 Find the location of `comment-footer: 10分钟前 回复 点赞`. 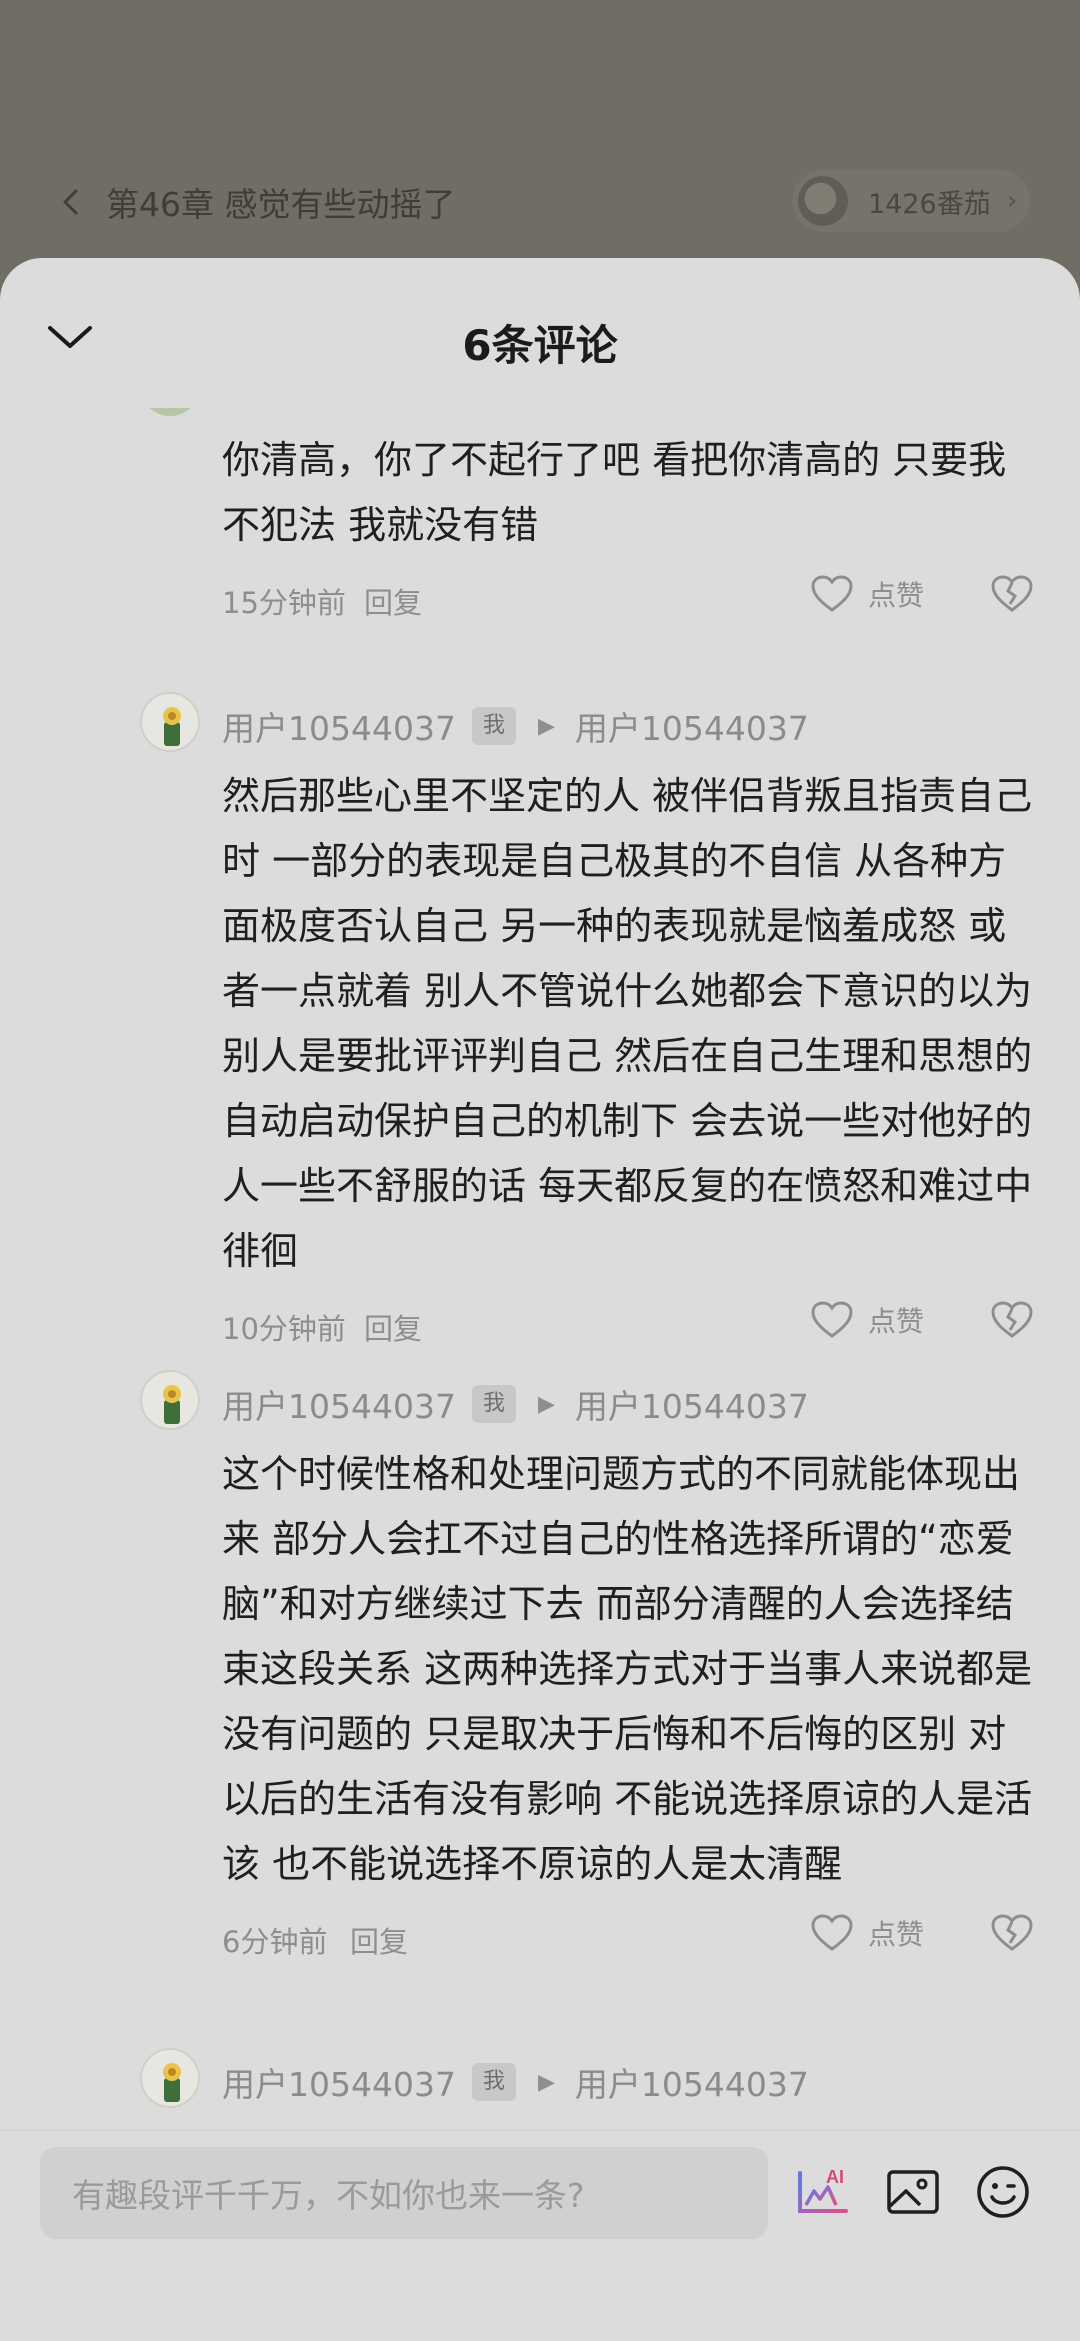

comment-footer: 10分钟前 回复 点赞 is located at coordinates (540, 1329).